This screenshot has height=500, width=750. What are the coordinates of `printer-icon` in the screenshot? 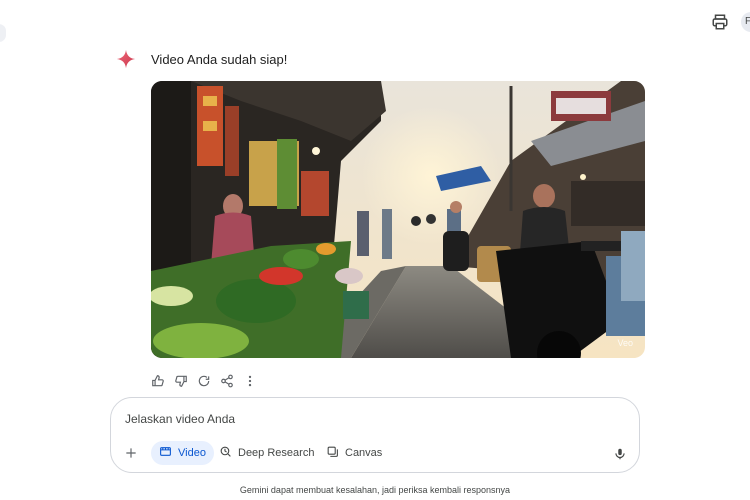 It's located at (720, 22).